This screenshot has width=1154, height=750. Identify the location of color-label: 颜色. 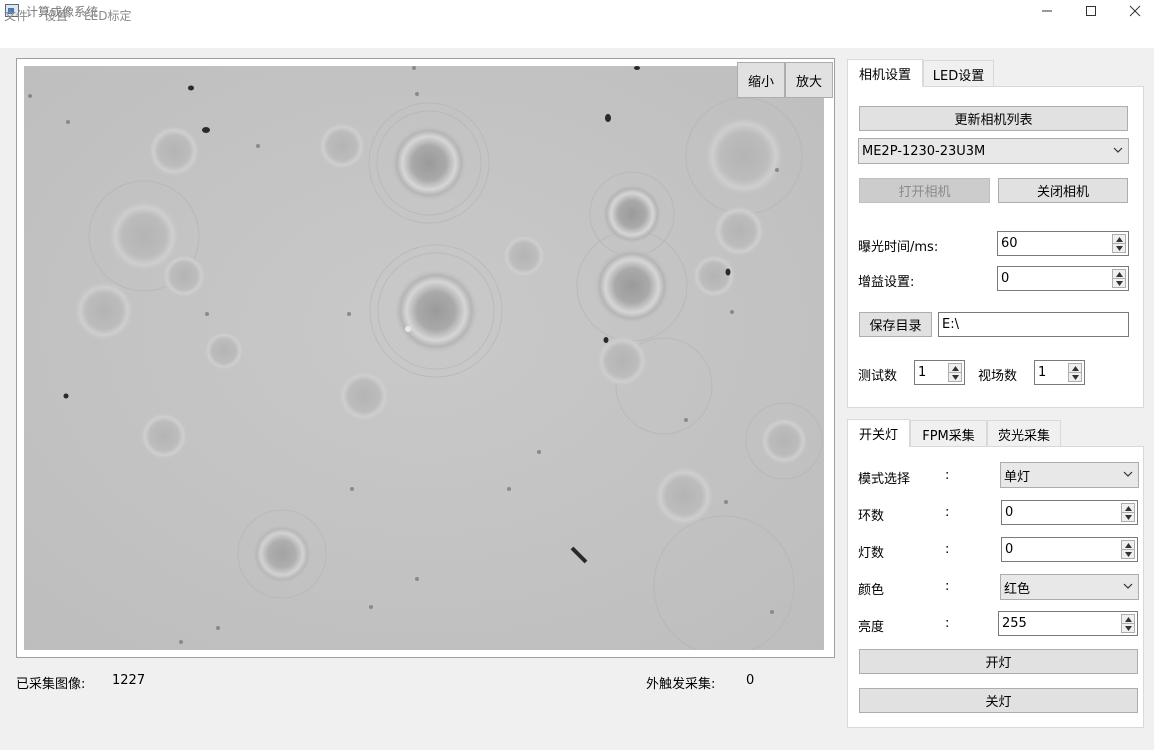
(871, 590).